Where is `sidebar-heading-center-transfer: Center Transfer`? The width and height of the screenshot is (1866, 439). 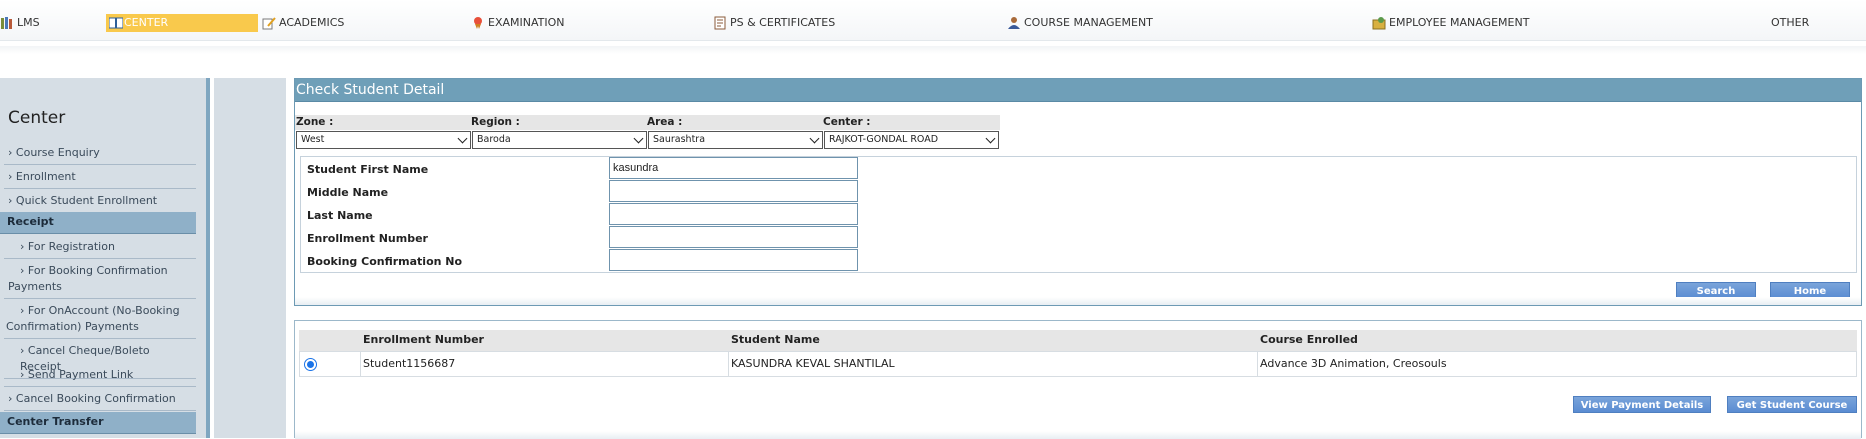 sidebar-heading-center-transfer: Center Transfer is located at coordinates (98, 423).